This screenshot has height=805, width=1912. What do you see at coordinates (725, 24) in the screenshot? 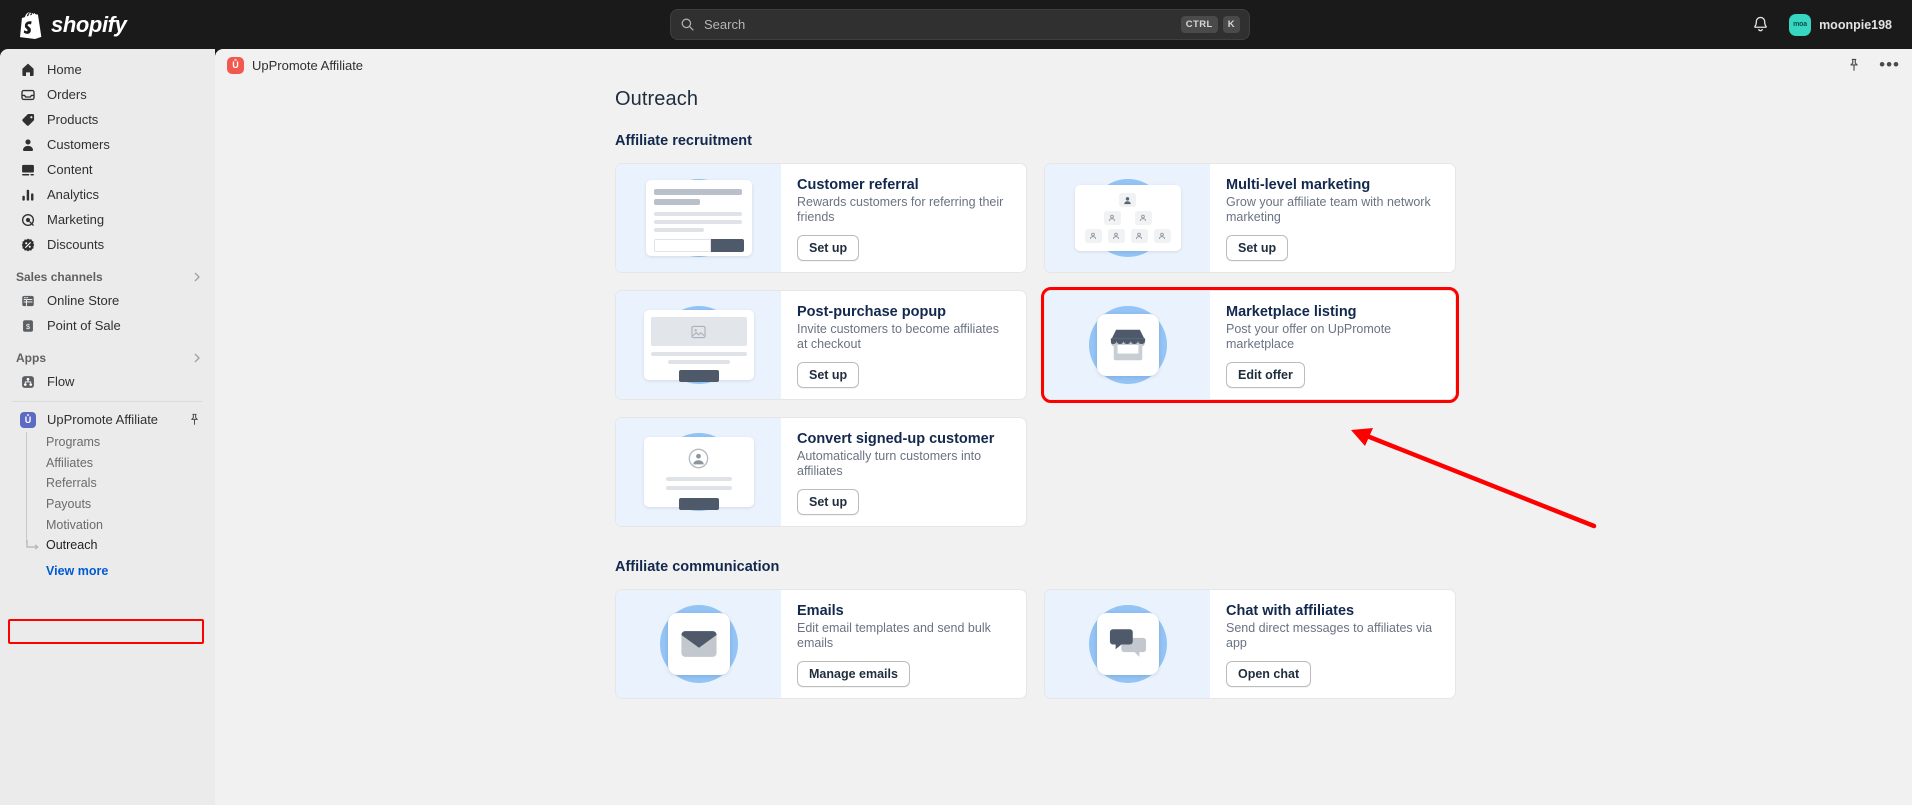
I see `search-placeholder: Search` at bounding box center [725, 24].